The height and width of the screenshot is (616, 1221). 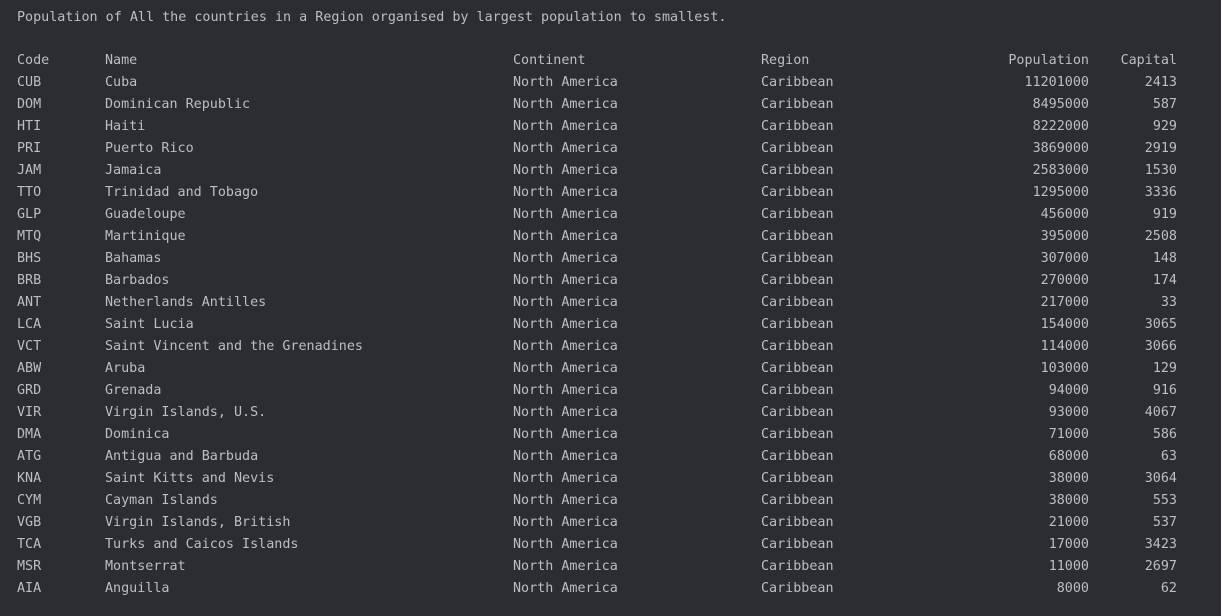 I want to click on table-row: ABW Aruba North America Caribbean 103000 129, so click(x=610, y=369).